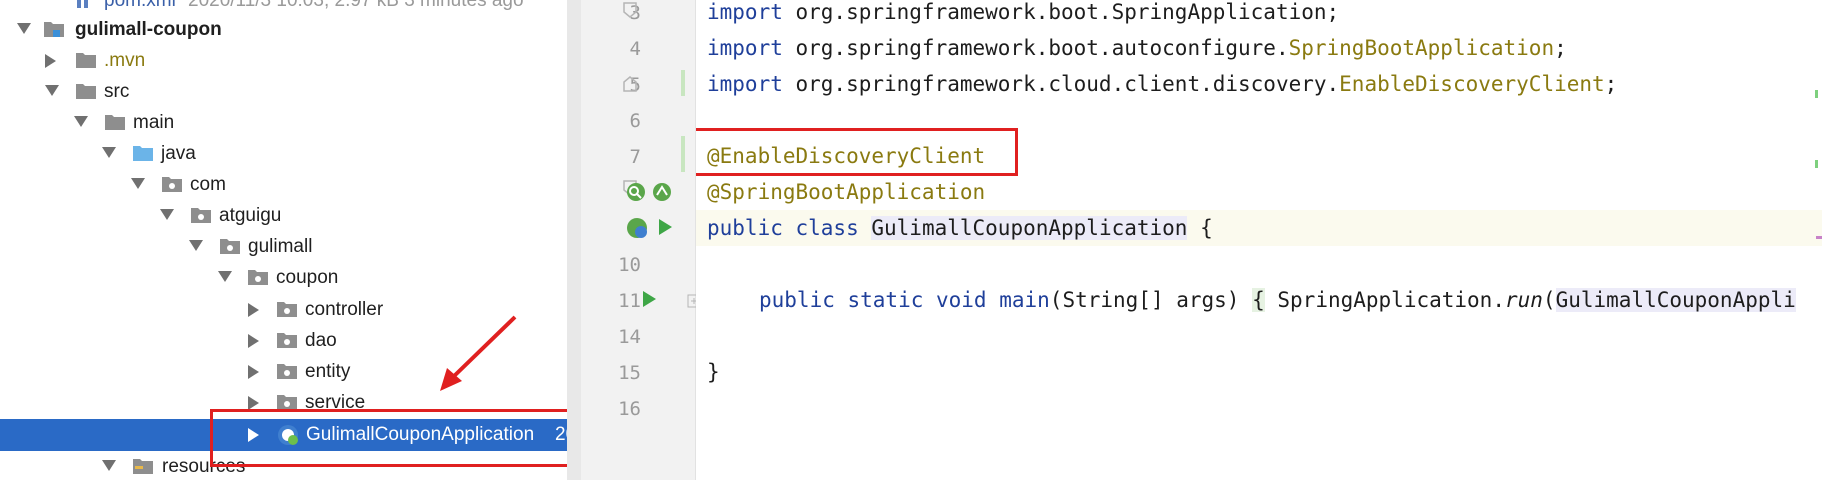  I want to click on tree-row-mvn: .mvn, so click(283, 60).